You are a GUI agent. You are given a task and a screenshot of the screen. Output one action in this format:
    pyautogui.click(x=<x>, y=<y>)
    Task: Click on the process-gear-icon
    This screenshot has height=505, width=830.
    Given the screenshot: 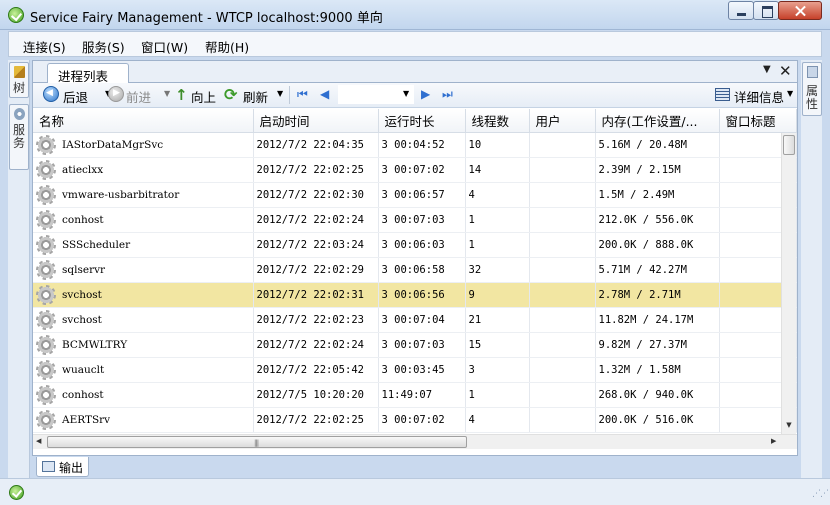 What is the action you would take?
    pyautogui.click(x=46, y=294)
    